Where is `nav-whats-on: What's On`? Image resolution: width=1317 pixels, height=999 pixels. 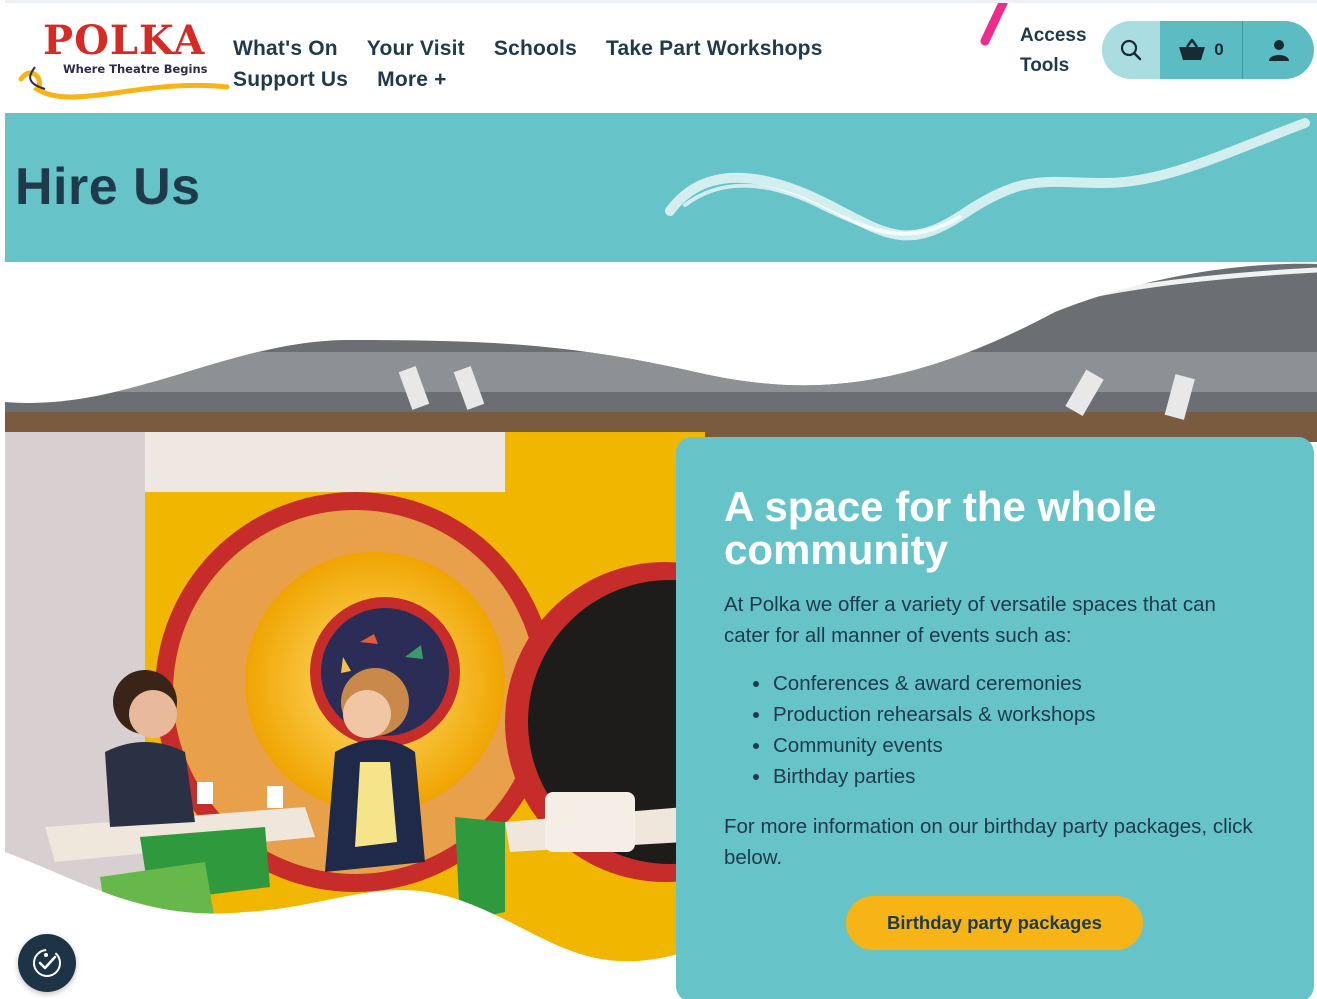
nav-whats-on: What's On is located at coordinates (285, 49).